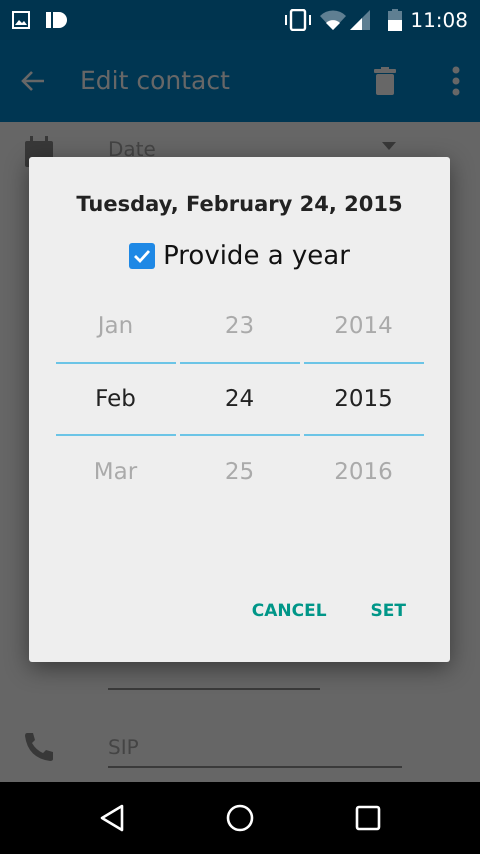 The image size is (480, 854). What do you see at coordinates (240, 399) in the screenshot?
I see `picker-selected-value: 24` at bounding box center [240, 399].